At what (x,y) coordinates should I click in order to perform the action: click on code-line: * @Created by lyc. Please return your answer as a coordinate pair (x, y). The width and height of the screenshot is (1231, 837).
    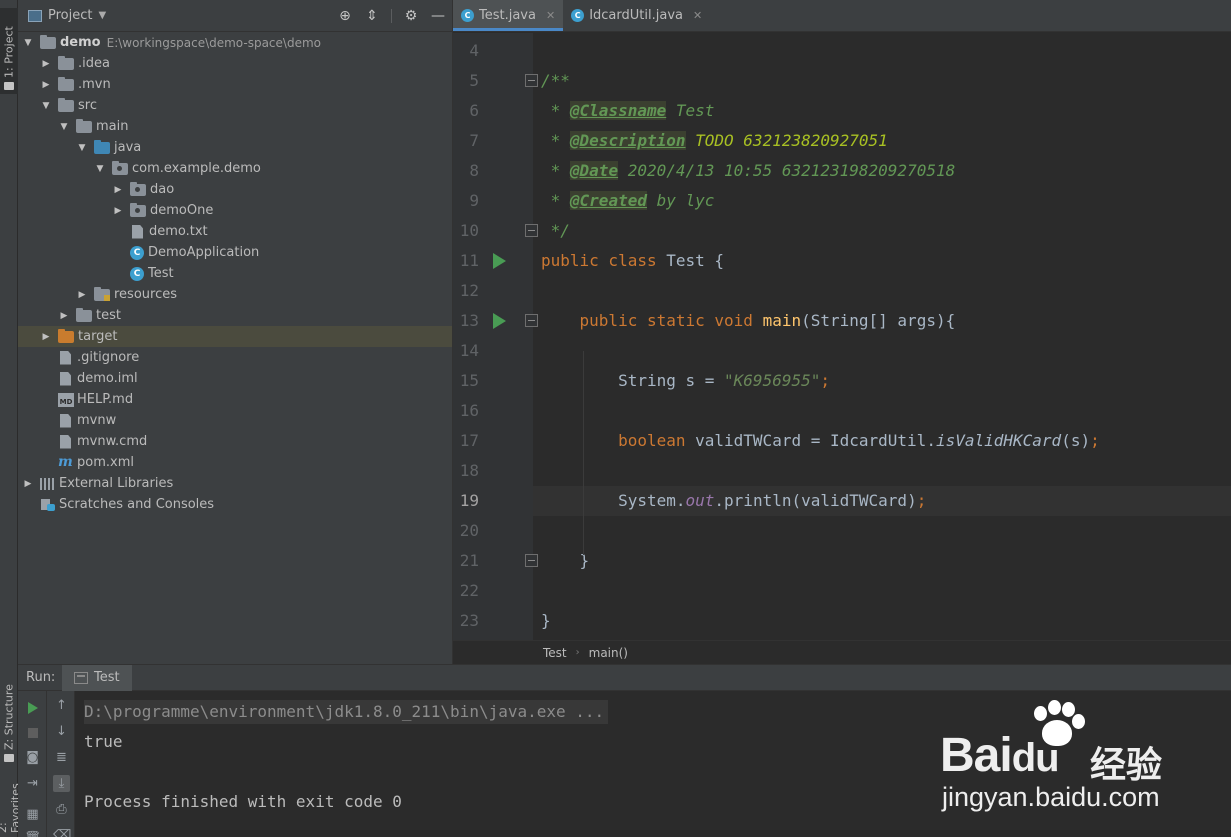
    Looking at the image, I should click on (628, 200).